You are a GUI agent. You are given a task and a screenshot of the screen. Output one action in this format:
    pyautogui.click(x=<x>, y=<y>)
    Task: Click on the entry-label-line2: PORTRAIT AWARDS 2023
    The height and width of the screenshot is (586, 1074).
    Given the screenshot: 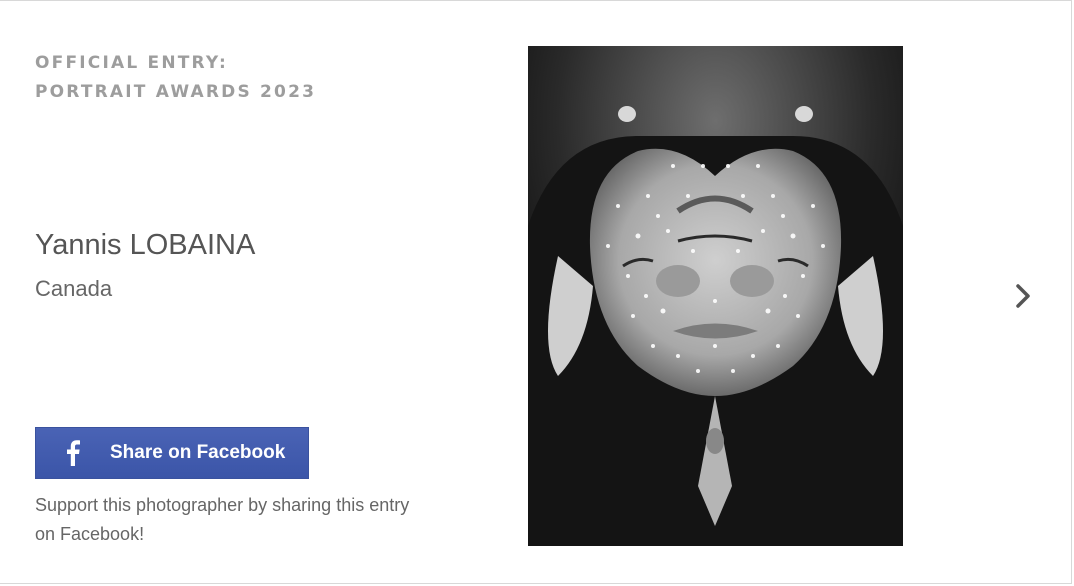 What is the action you would take?
    pyautogui.click(x=176, y=92)
    